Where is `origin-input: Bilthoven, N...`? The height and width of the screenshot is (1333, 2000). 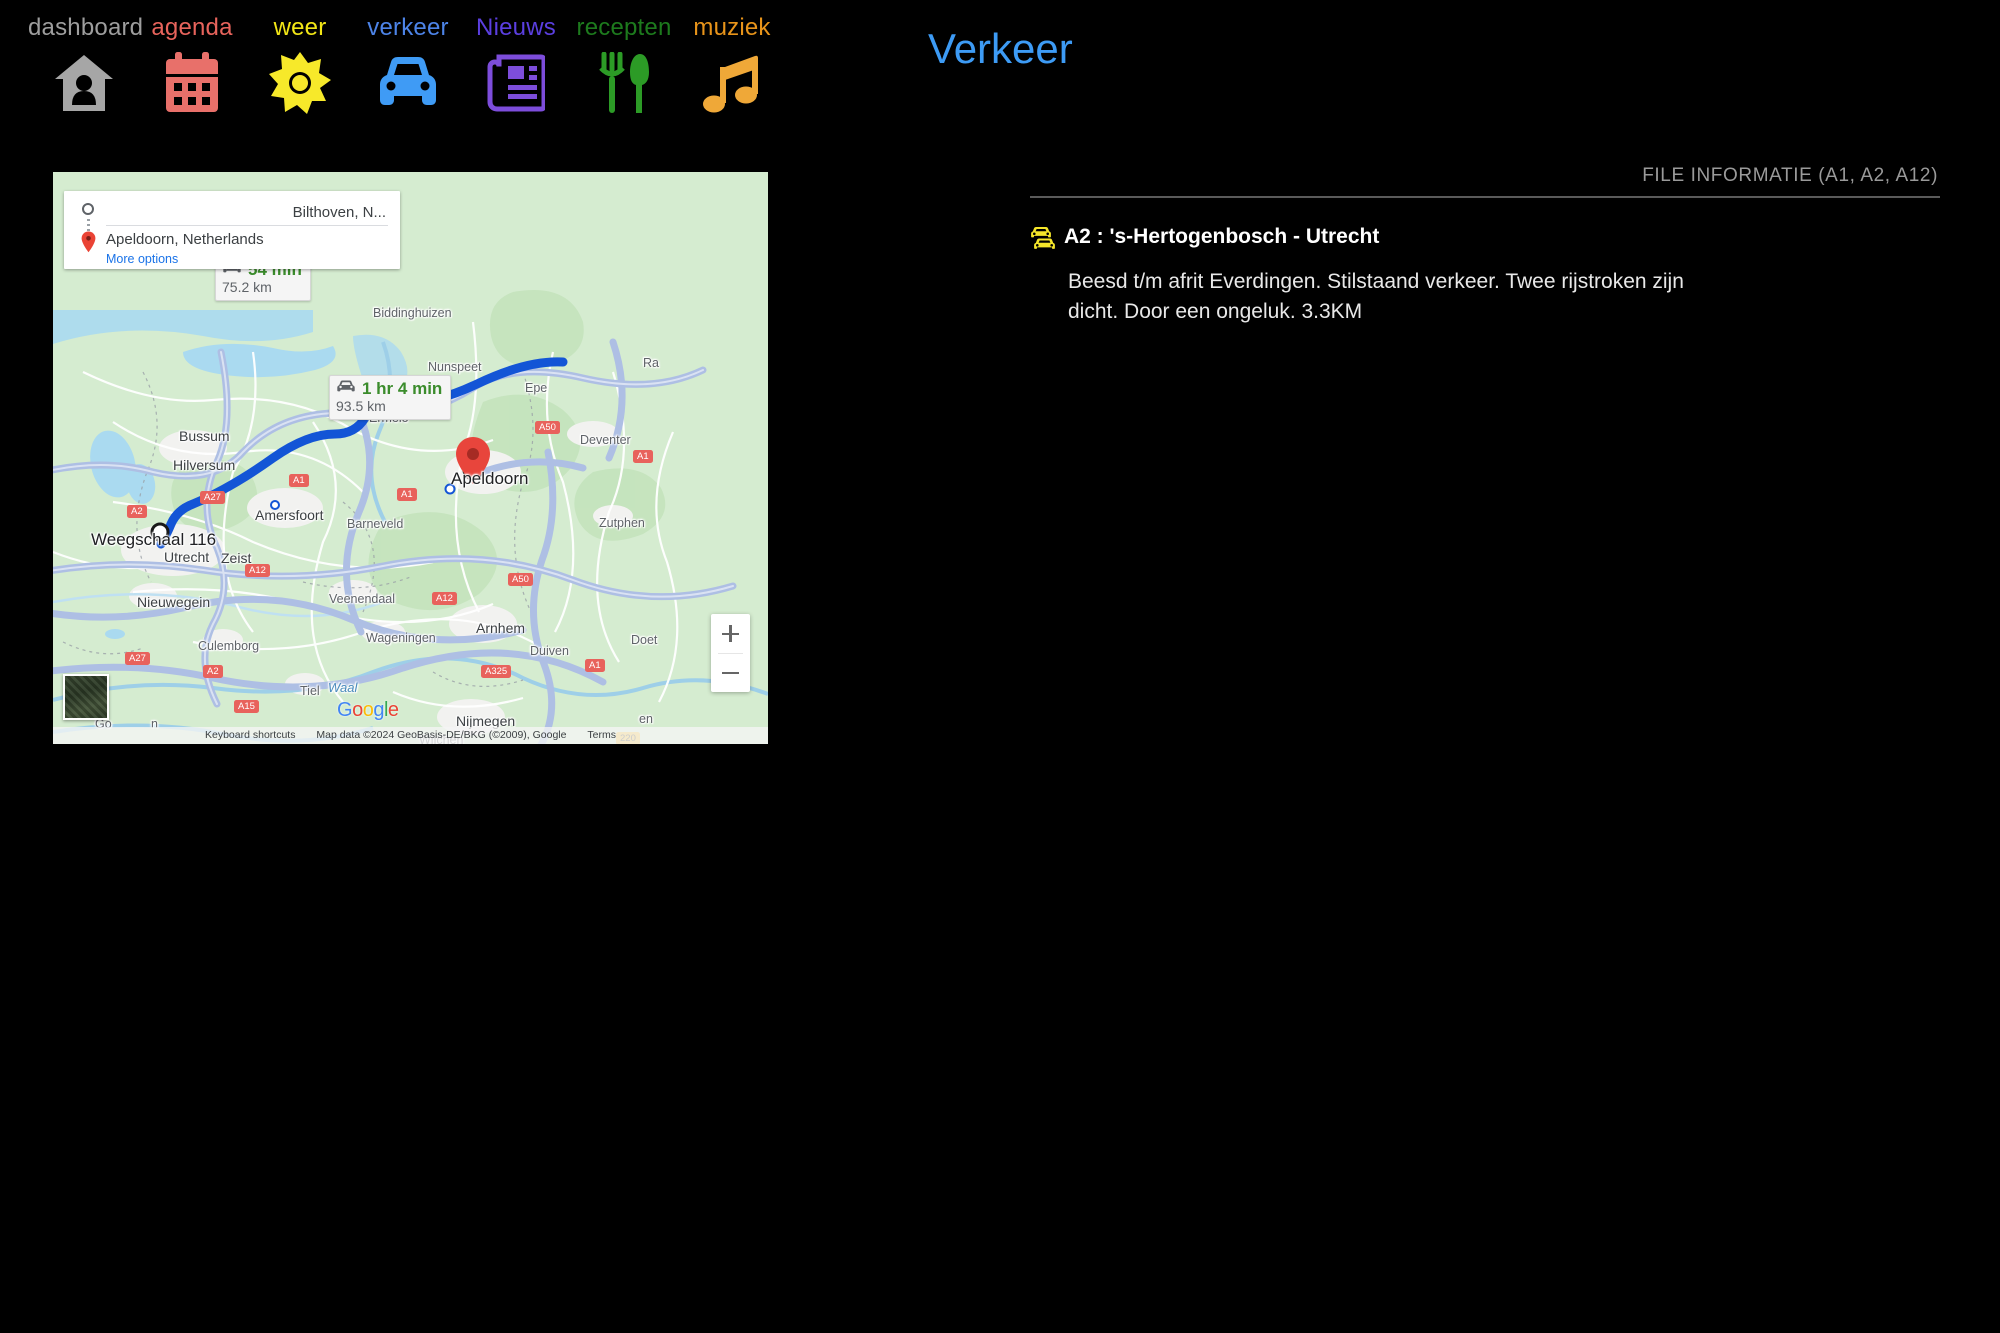 origin-input: Bilthoven, N... is located at coordinates (339, 212).